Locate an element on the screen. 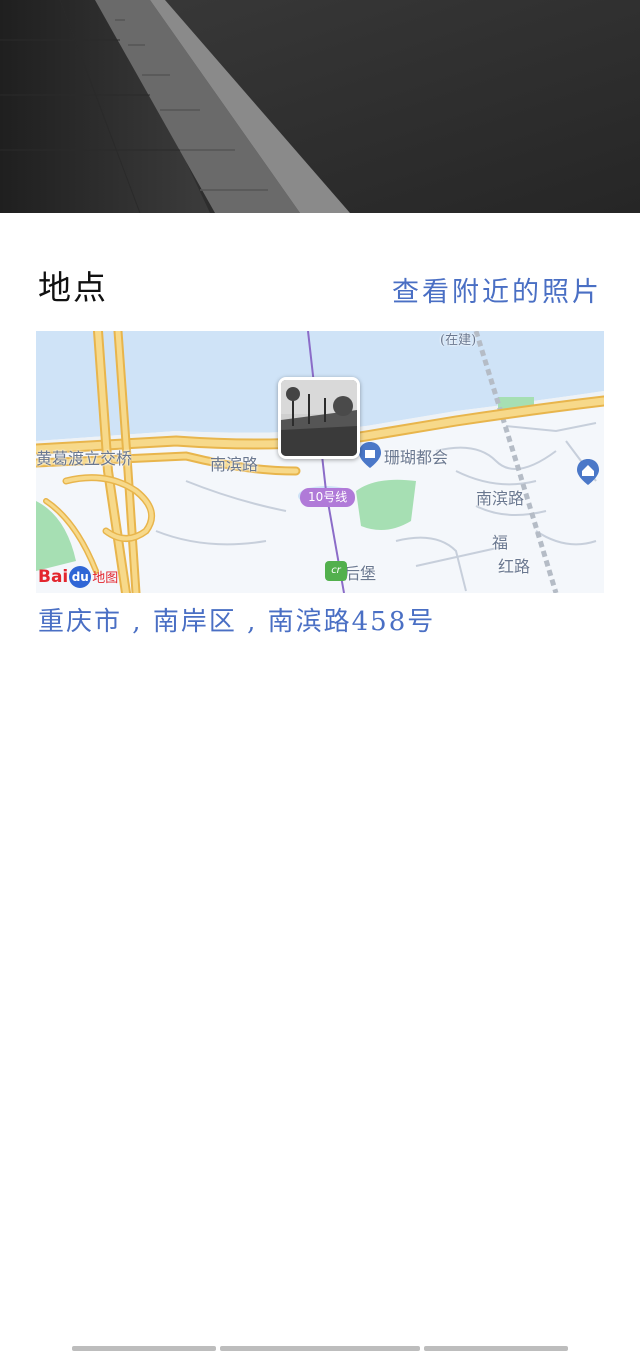 The height and width of the screenshot is (1351, 640). metro-line-badge: 10号线 is located at coordinates (328, 497).